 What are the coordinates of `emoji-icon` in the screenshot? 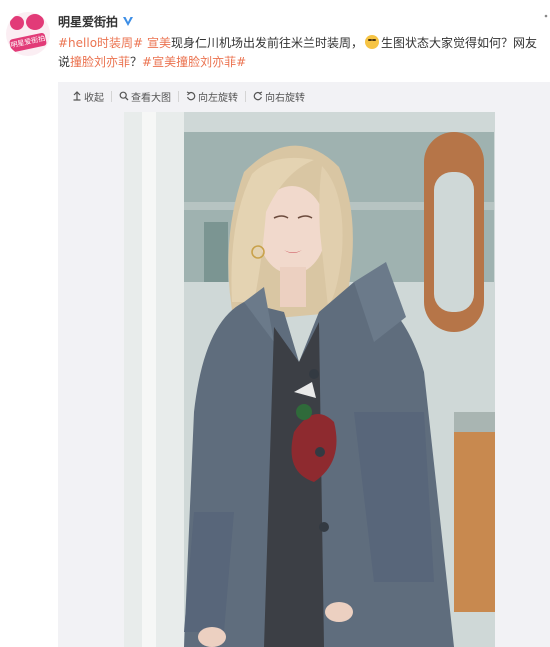 It's located at (371, 42).